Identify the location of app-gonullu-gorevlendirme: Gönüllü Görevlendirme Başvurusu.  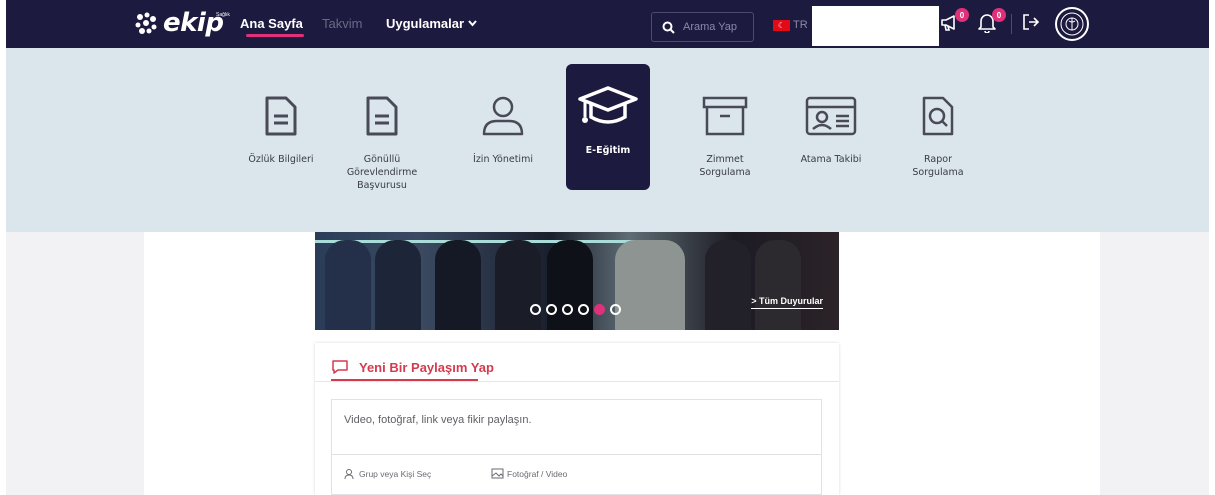
(382, 141).